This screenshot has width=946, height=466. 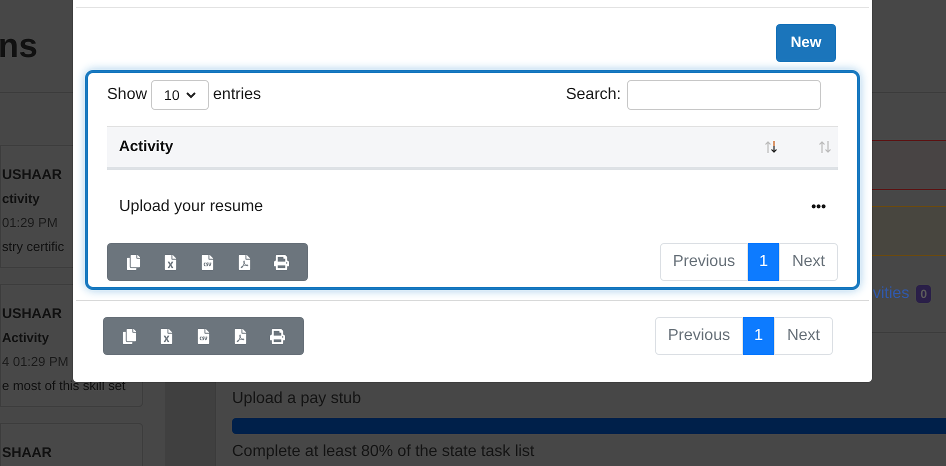 What do you see at coordinates (27, 452) in the screenshot?
I see `user-name: SHAAR` at bounding box center [27, 452].